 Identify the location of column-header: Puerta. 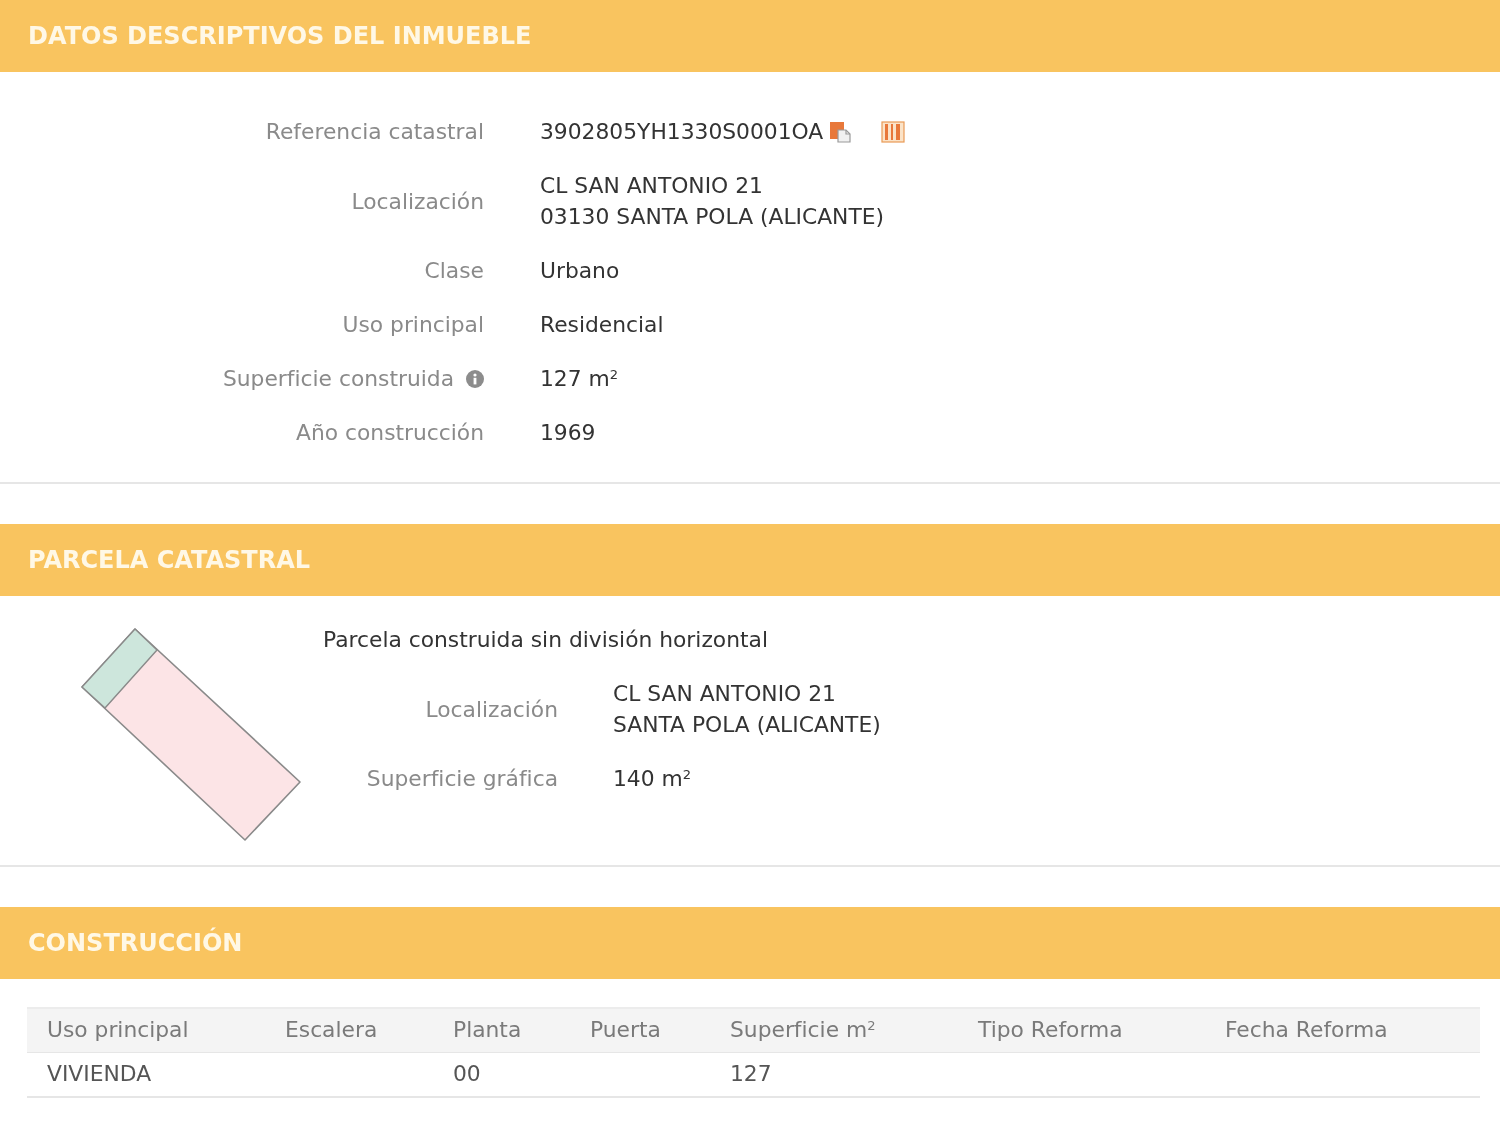
(640, 1030).